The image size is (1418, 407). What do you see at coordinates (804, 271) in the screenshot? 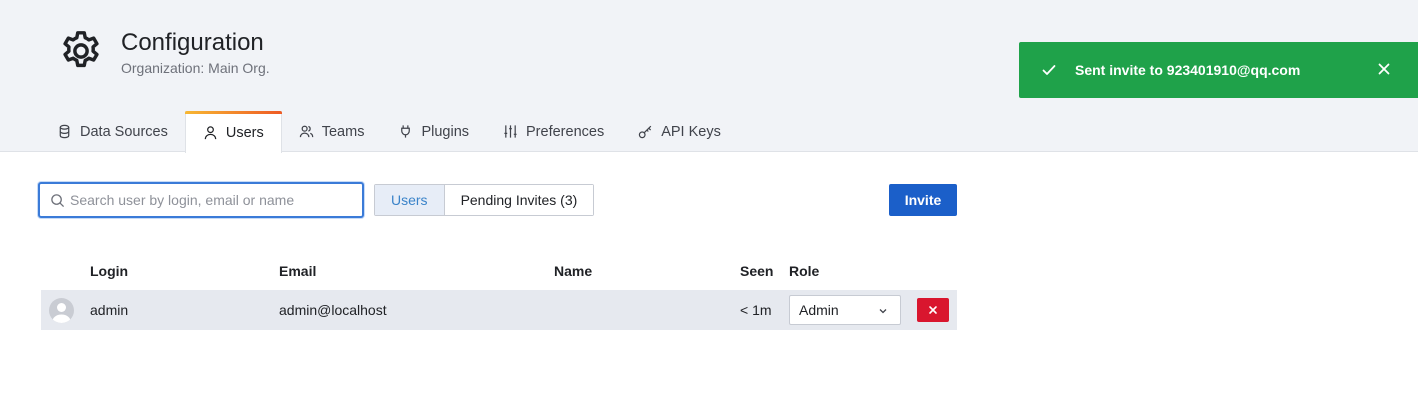
I see `column-header-role: Role` at bounding box center [804, 271].